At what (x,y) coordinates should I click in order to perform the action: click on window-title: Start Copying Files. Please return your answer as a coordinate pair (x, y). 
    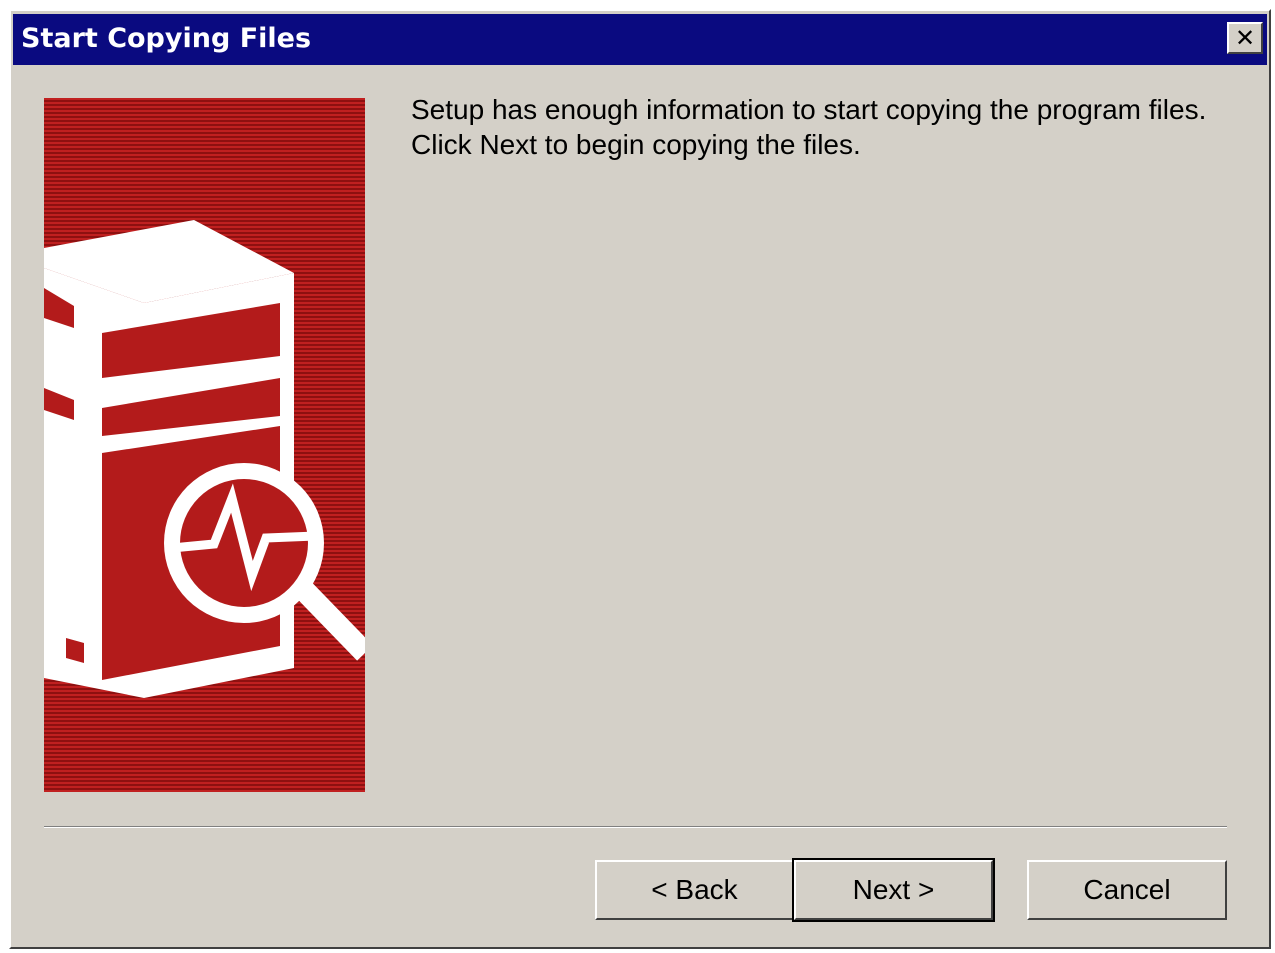
    Looking at the image, I should click on (166, 38).